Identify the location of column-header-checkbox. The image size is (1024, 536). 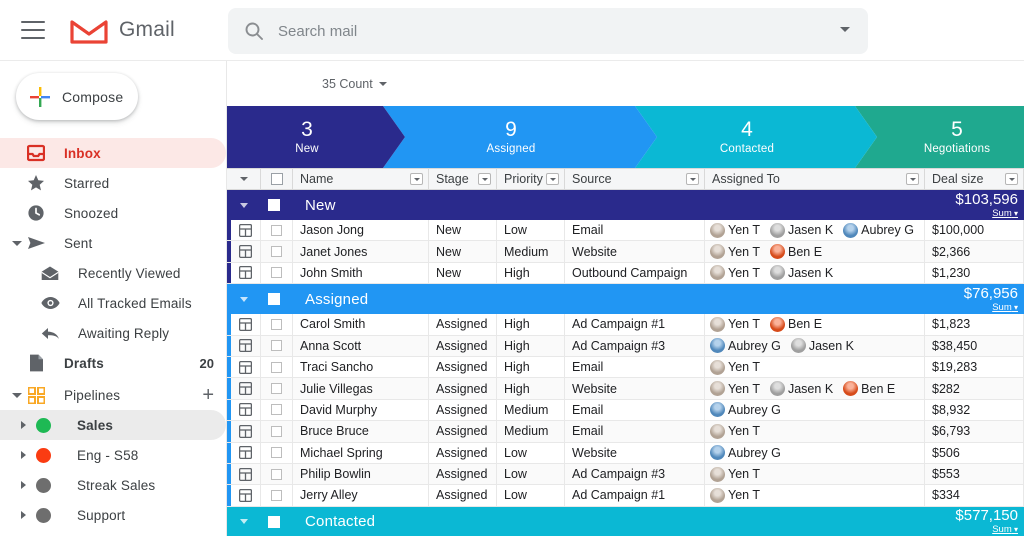
(277, 179).